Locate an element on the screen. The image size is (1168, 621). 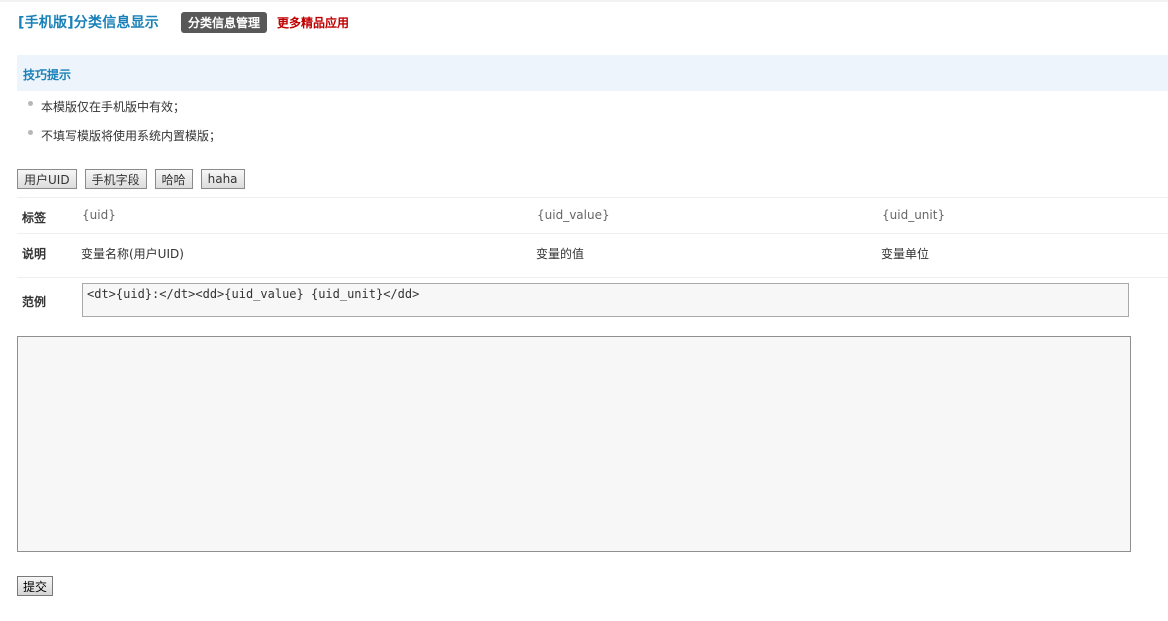
more-apps-link: 更多精品应用 is located at coordinates (313, 22).